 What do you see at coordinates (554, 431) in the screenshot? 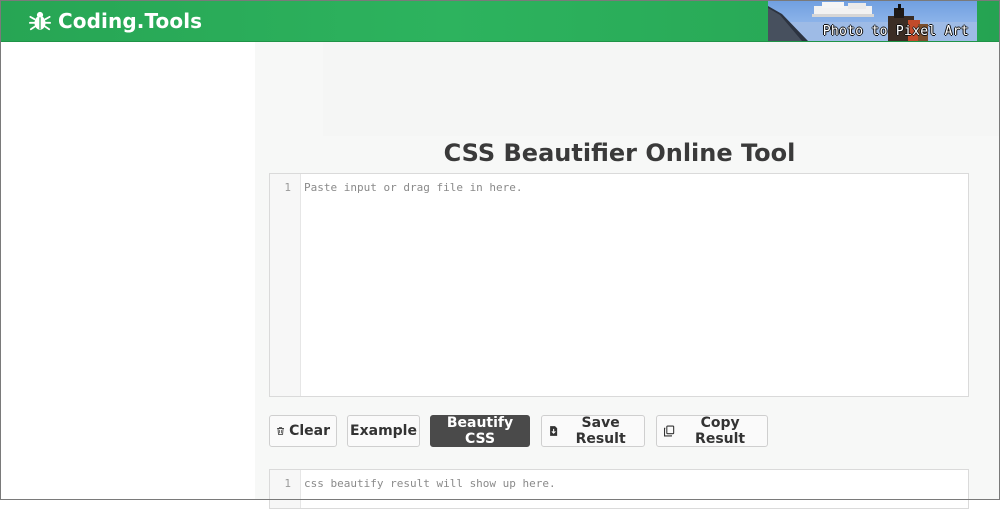
I see `file-download-icon` at bounding box center [554, 431].